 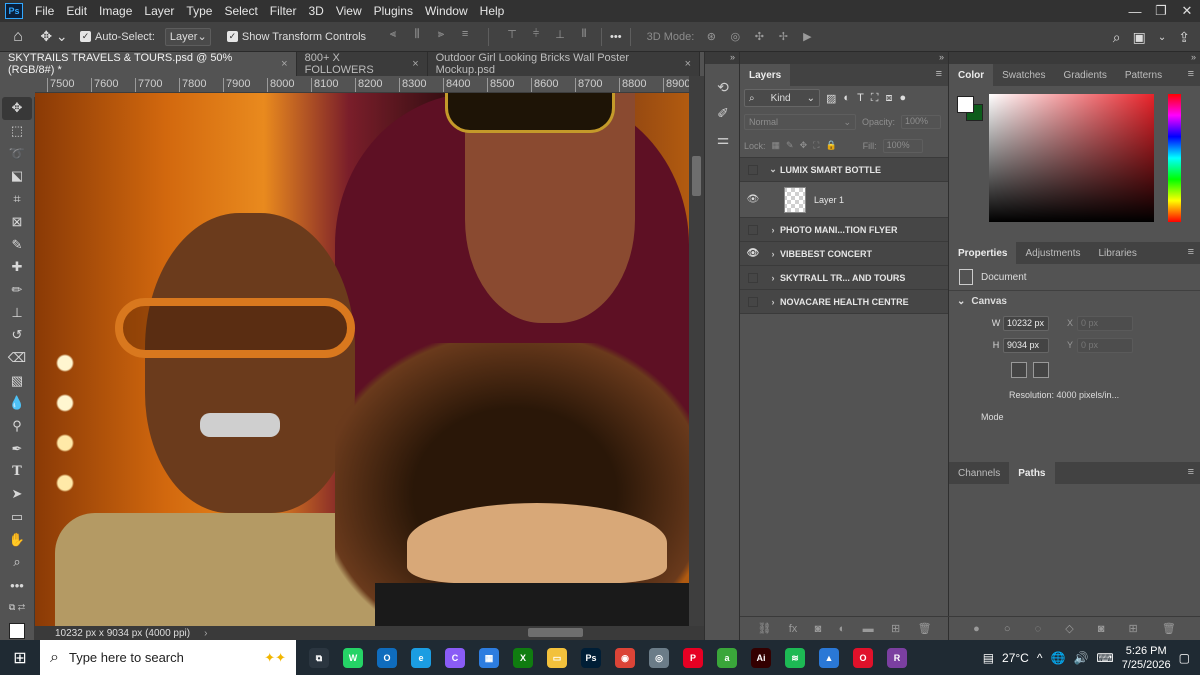 What do you see at coordinates (903, 98) in the screenshot?
I see `filter-toggle-icon: ●` at bounding box center [903, 98].